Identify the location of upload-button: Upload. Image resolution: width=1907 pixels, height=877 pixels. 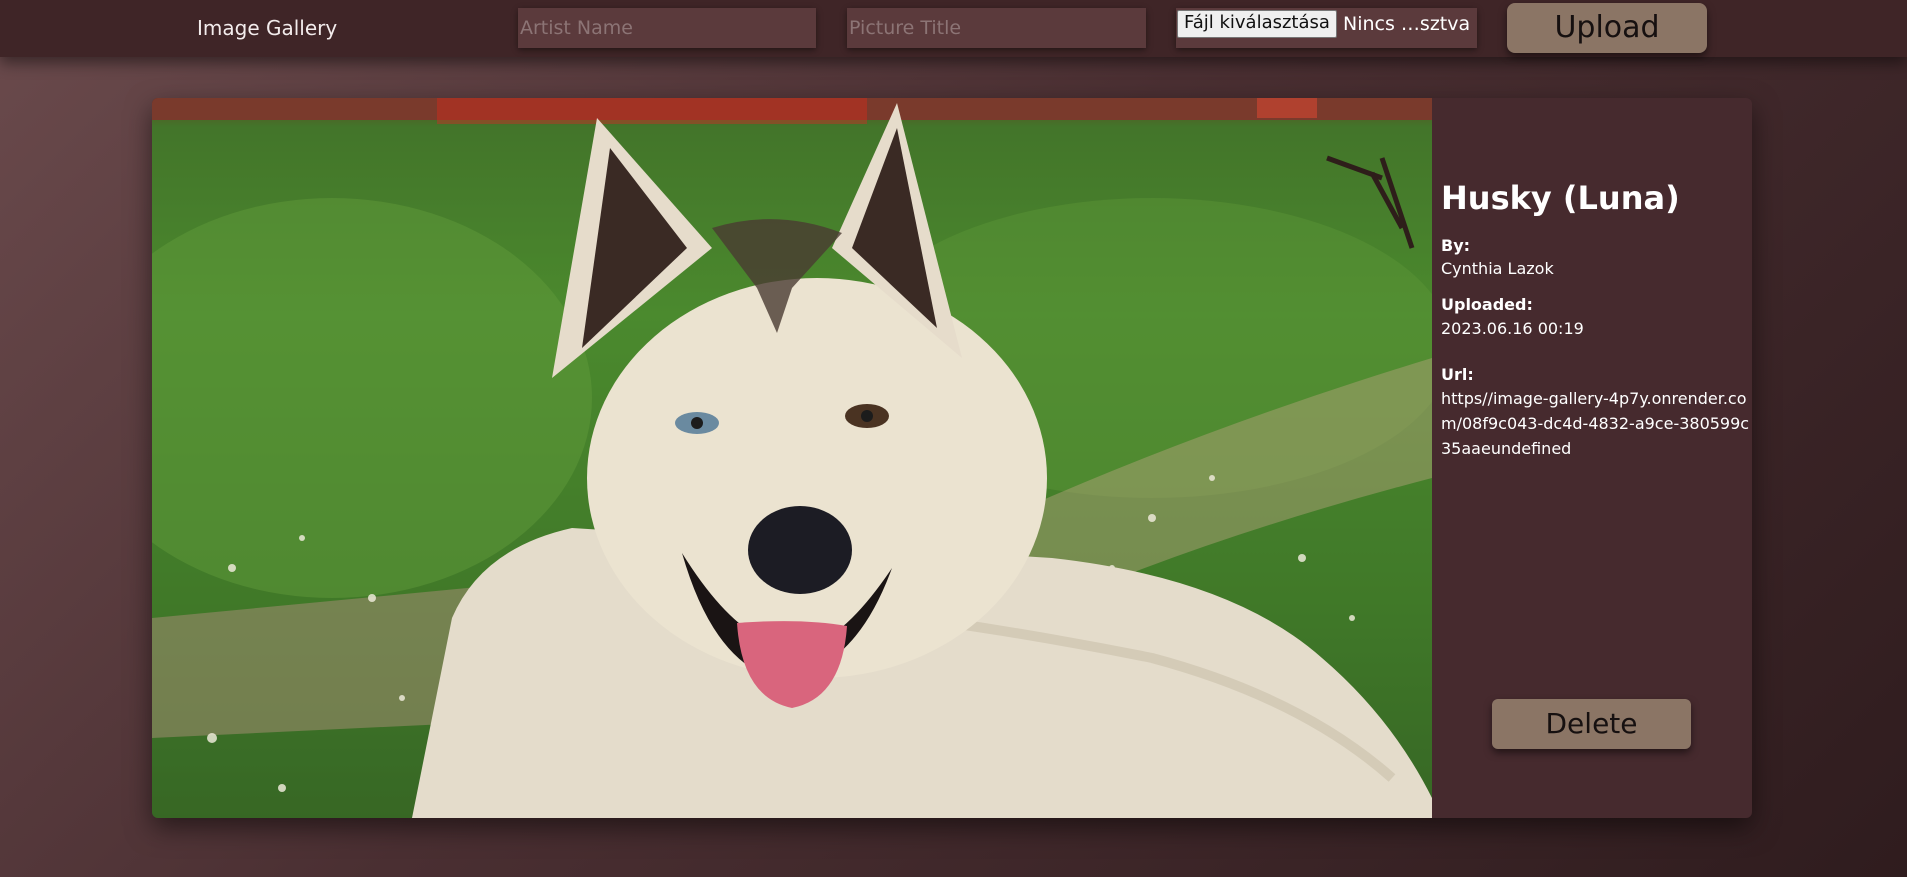
(1607, 28).